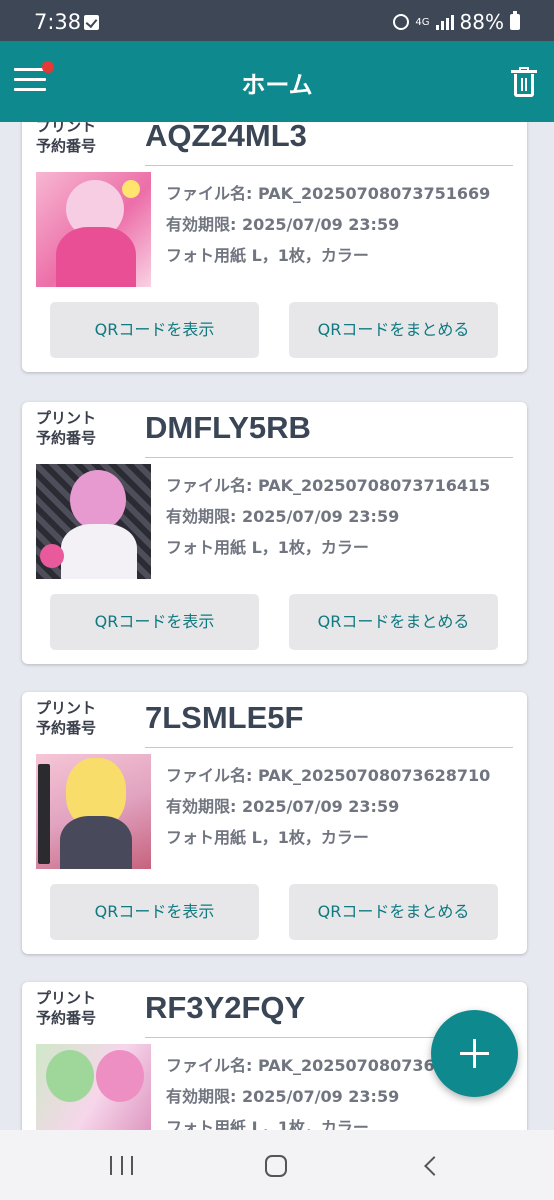  What do you see at coordinates (225, 1007) in the screenshot?
I see `reservation-number: RF3Y2FQY` at bounding box center [225, 1007].